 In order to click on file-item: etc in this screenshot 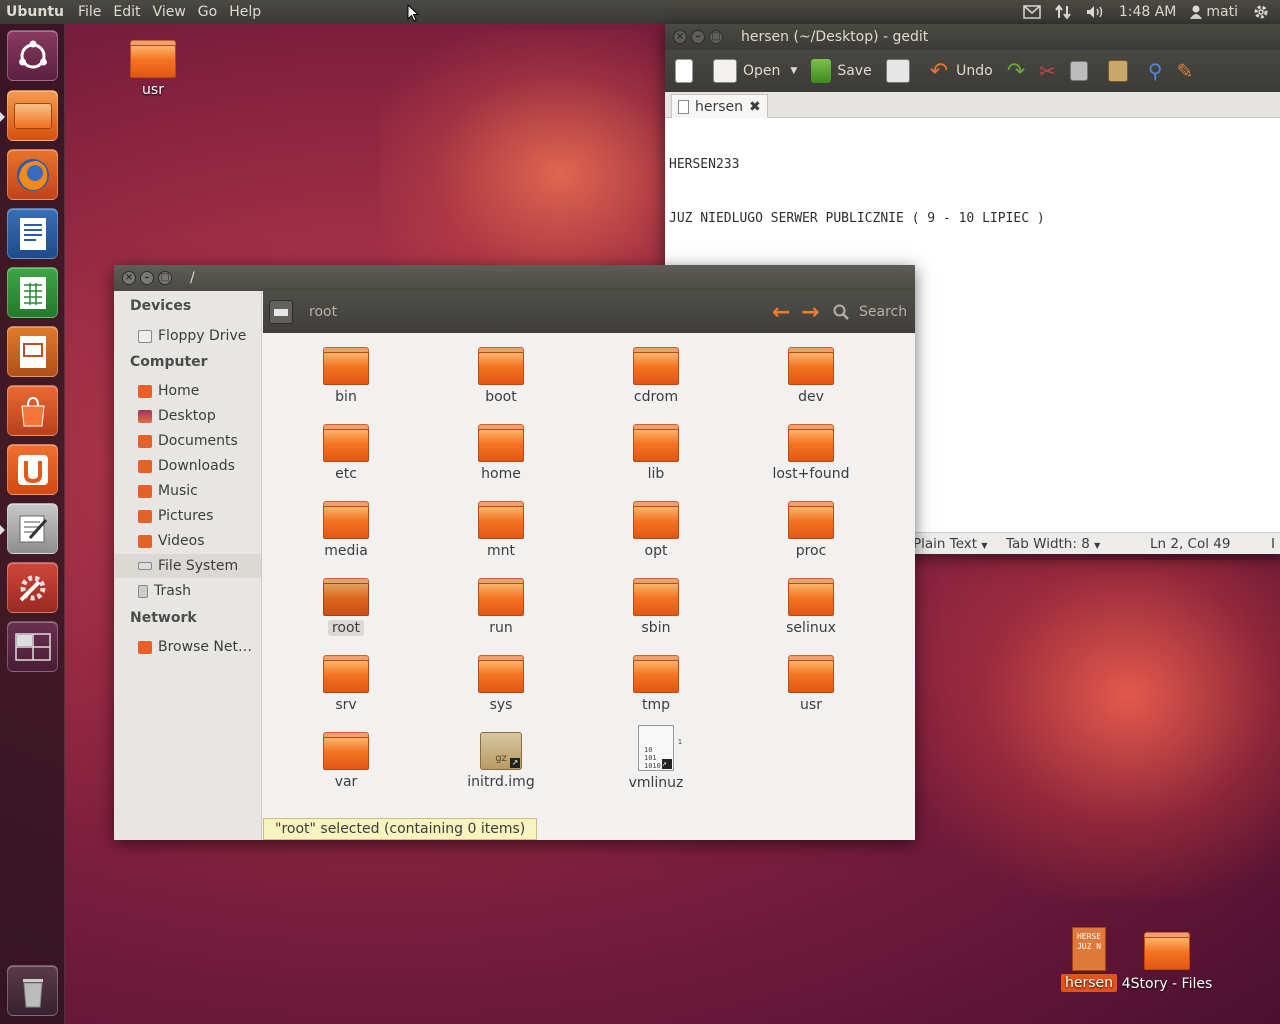, I will do `click(346, 453)`.